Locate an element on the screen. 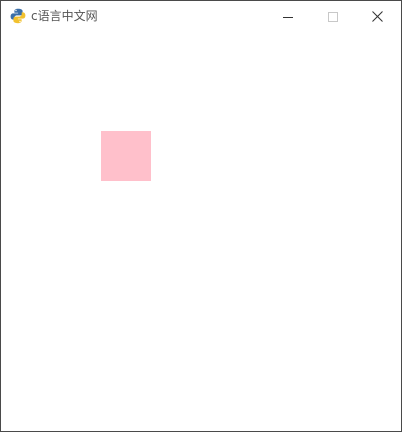  minimize-icon is located at coordinates (287, 16).